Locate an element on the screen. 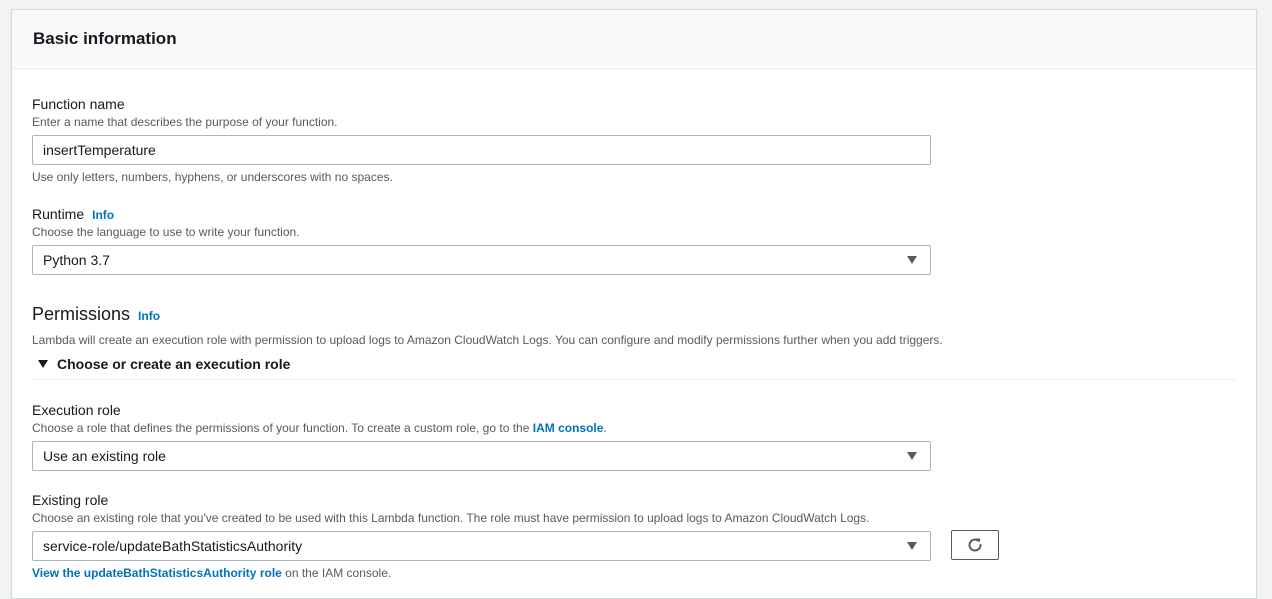 The image size is (1272, 599). permissions-heading: Permissions Info is located at coordinates (96, 314).